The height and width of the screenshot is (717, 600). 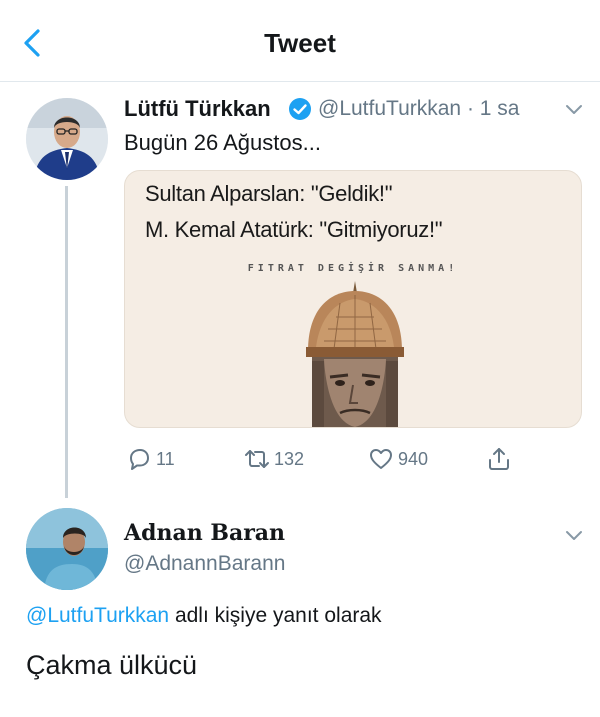 I want to click on retweet-button: 132, so click(x=274, y=459).